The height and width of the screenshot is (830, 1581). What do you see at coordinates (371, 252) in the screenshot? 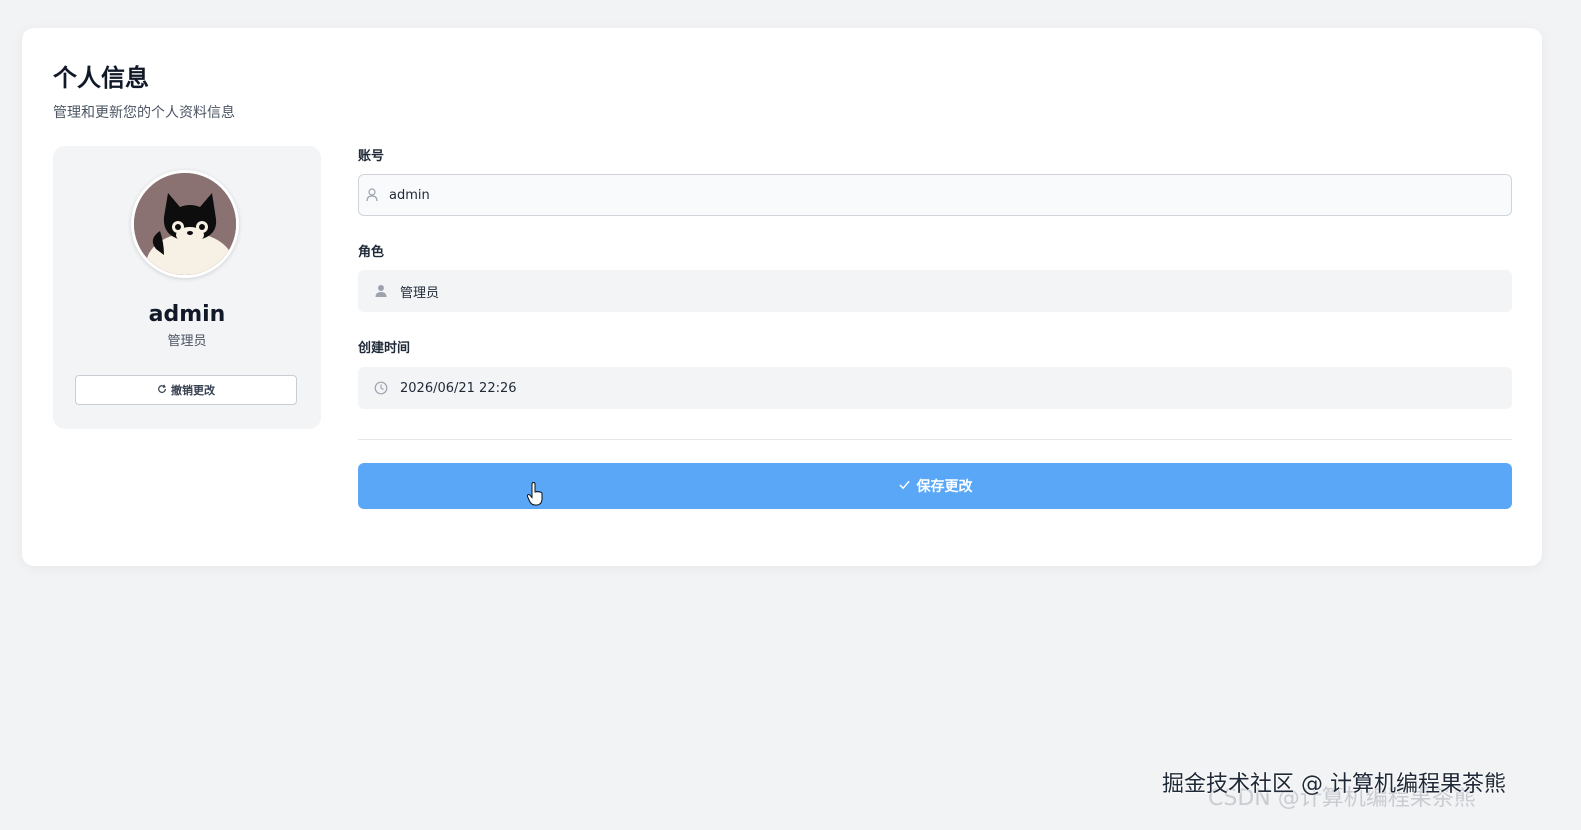
I see `role-label: 角色` at bounding box center [371, 252].